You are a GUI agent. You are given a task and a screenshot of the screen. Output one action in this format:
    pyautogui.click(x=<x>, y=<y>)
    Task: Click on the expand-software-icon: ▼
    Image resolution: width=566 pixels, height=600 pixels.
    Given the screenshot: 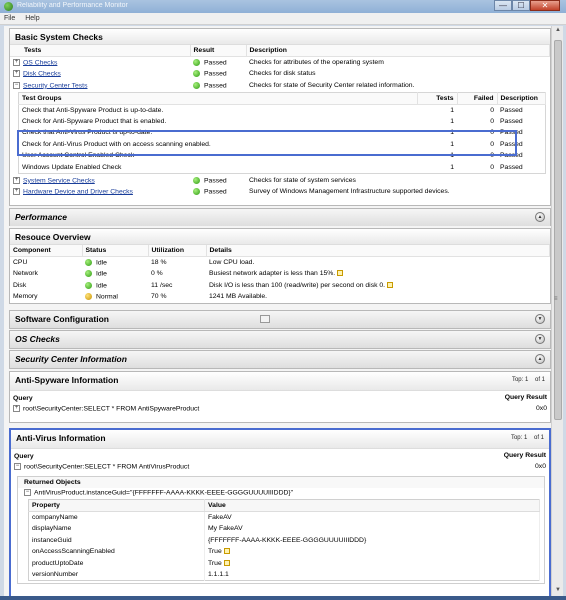 What is the action you would take?
    pyautogui.click(x=540, y=319)
    